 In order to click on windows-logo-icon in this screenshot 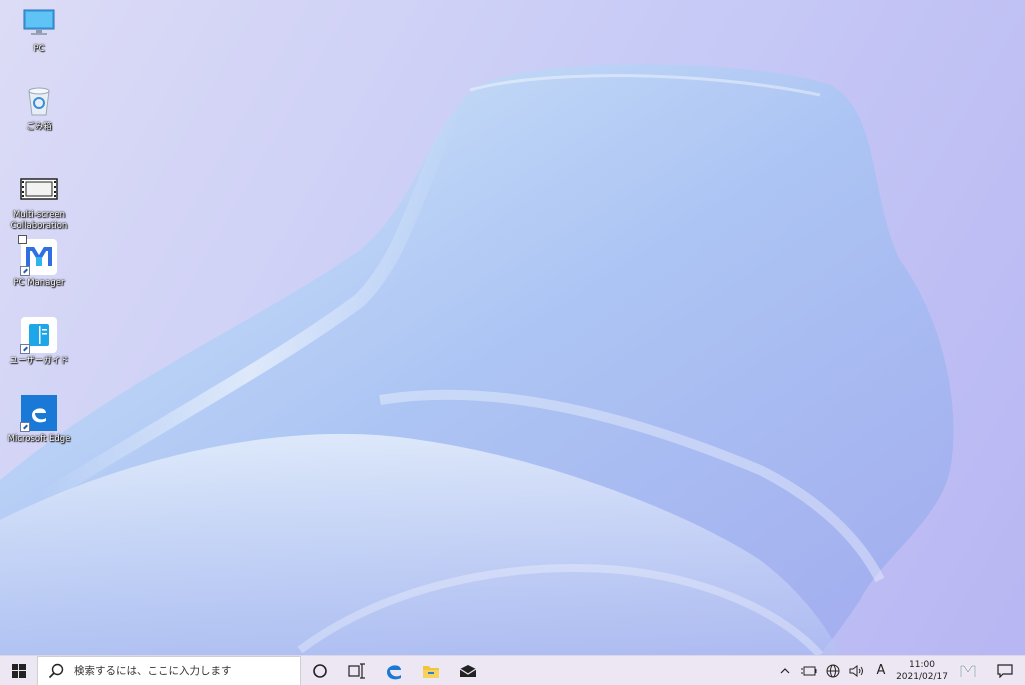, I will do `click(18, 670)`.